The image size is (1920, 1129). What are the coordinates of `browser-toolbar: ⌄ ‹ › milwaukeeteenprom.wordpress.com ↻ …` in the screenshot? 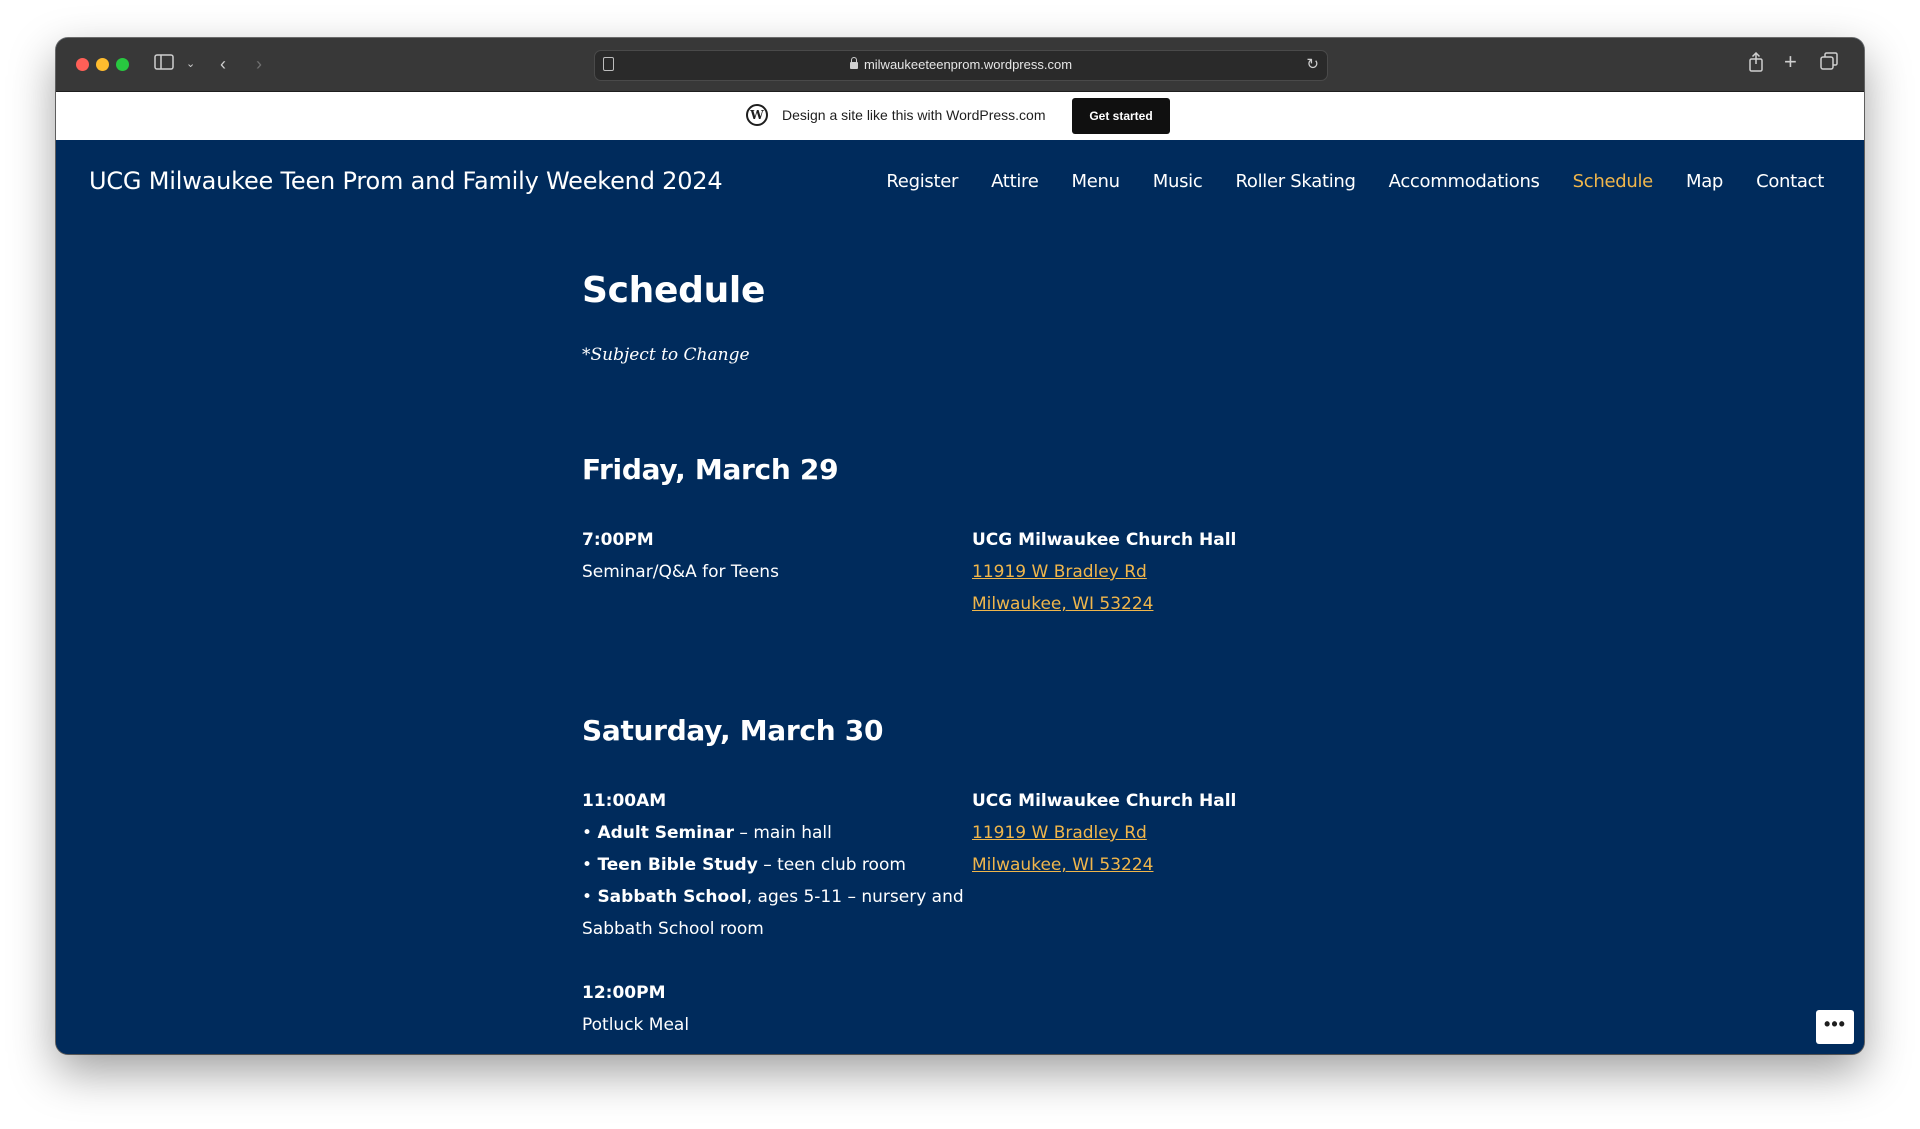 It's located at (960, 65).